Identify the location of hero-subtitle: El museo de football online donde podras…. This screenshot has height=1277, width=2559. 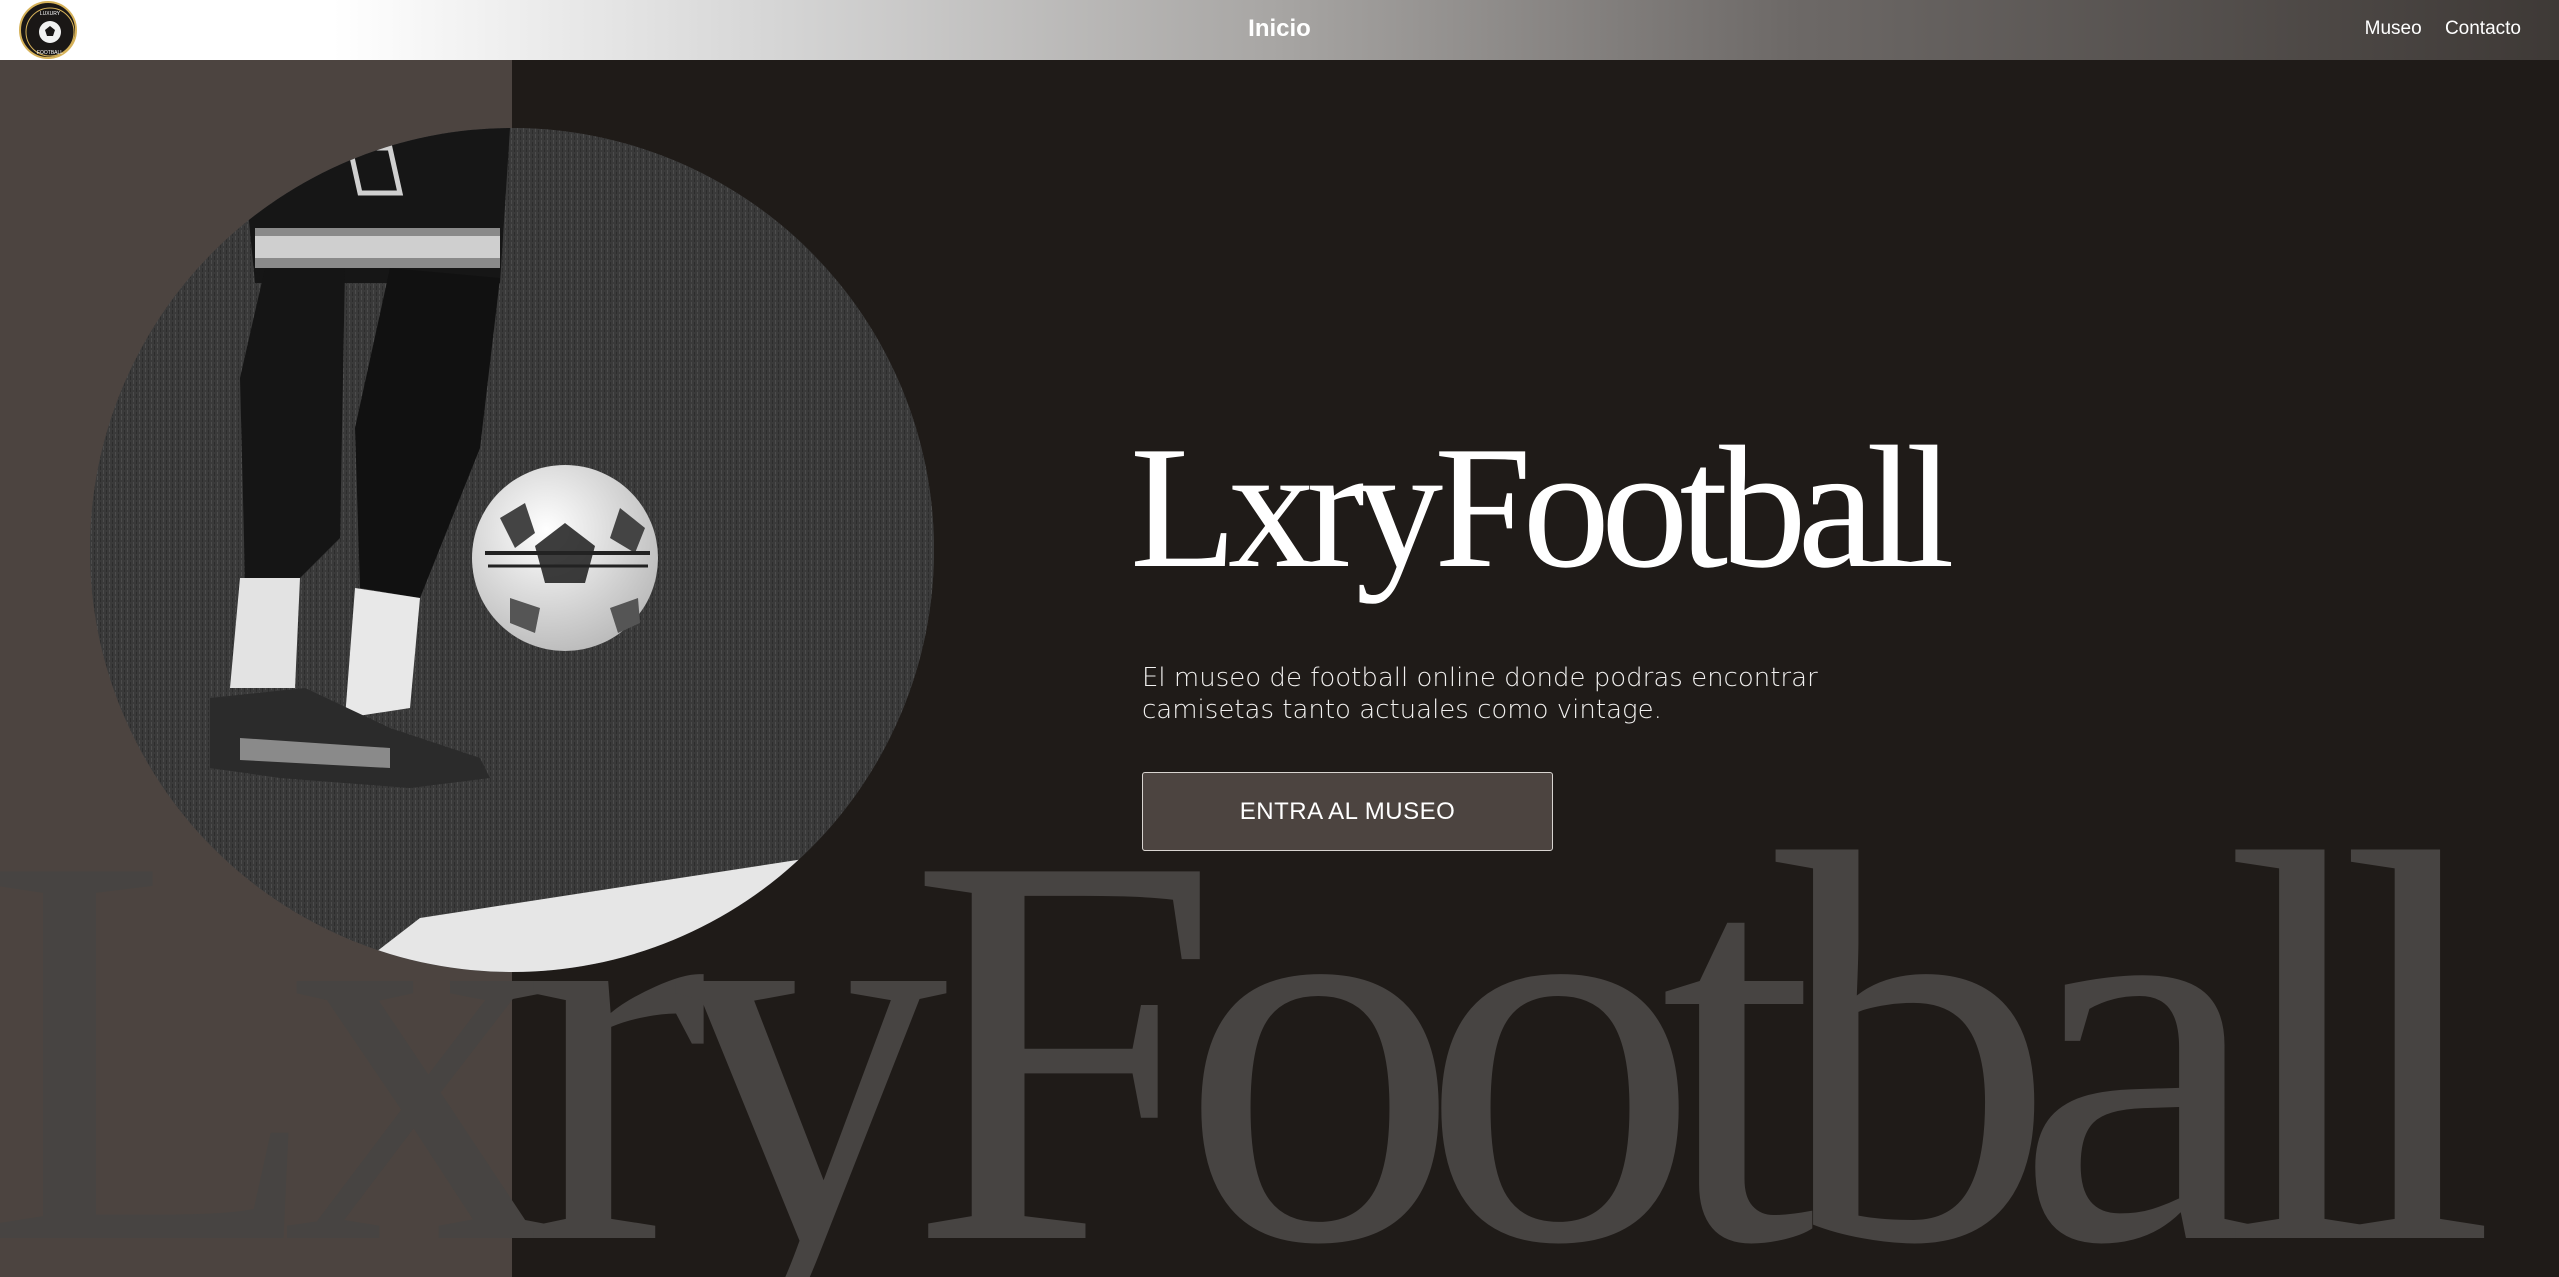
(1480, 694).